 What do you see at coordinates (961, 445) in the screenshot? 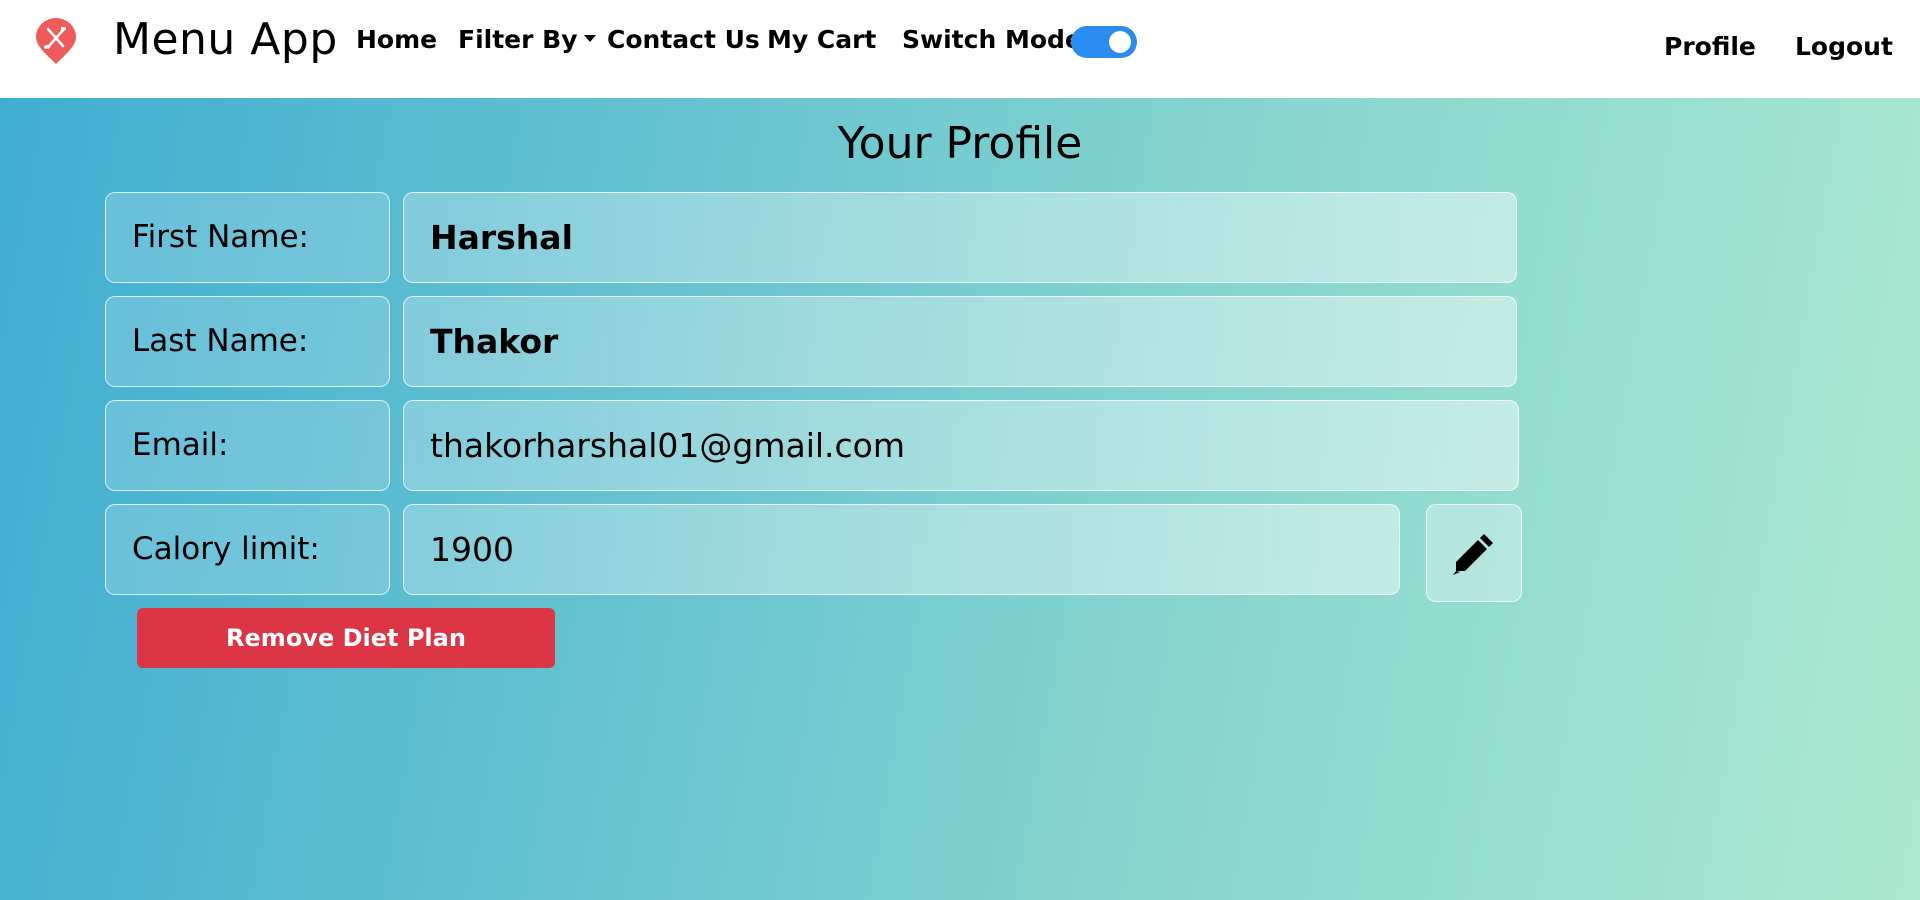
I see `email-value: thakorharshal01@gmail.com` at bounding box center [961, 445].